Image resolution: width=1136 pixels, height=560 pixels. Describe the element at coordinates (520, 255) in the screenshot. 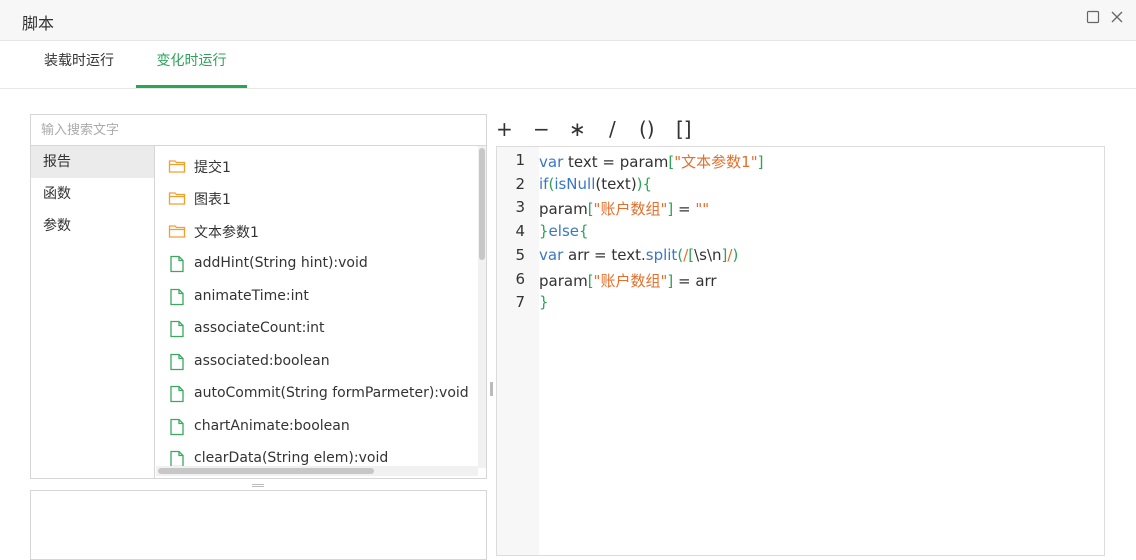

I see `line-number: 5` at that location.